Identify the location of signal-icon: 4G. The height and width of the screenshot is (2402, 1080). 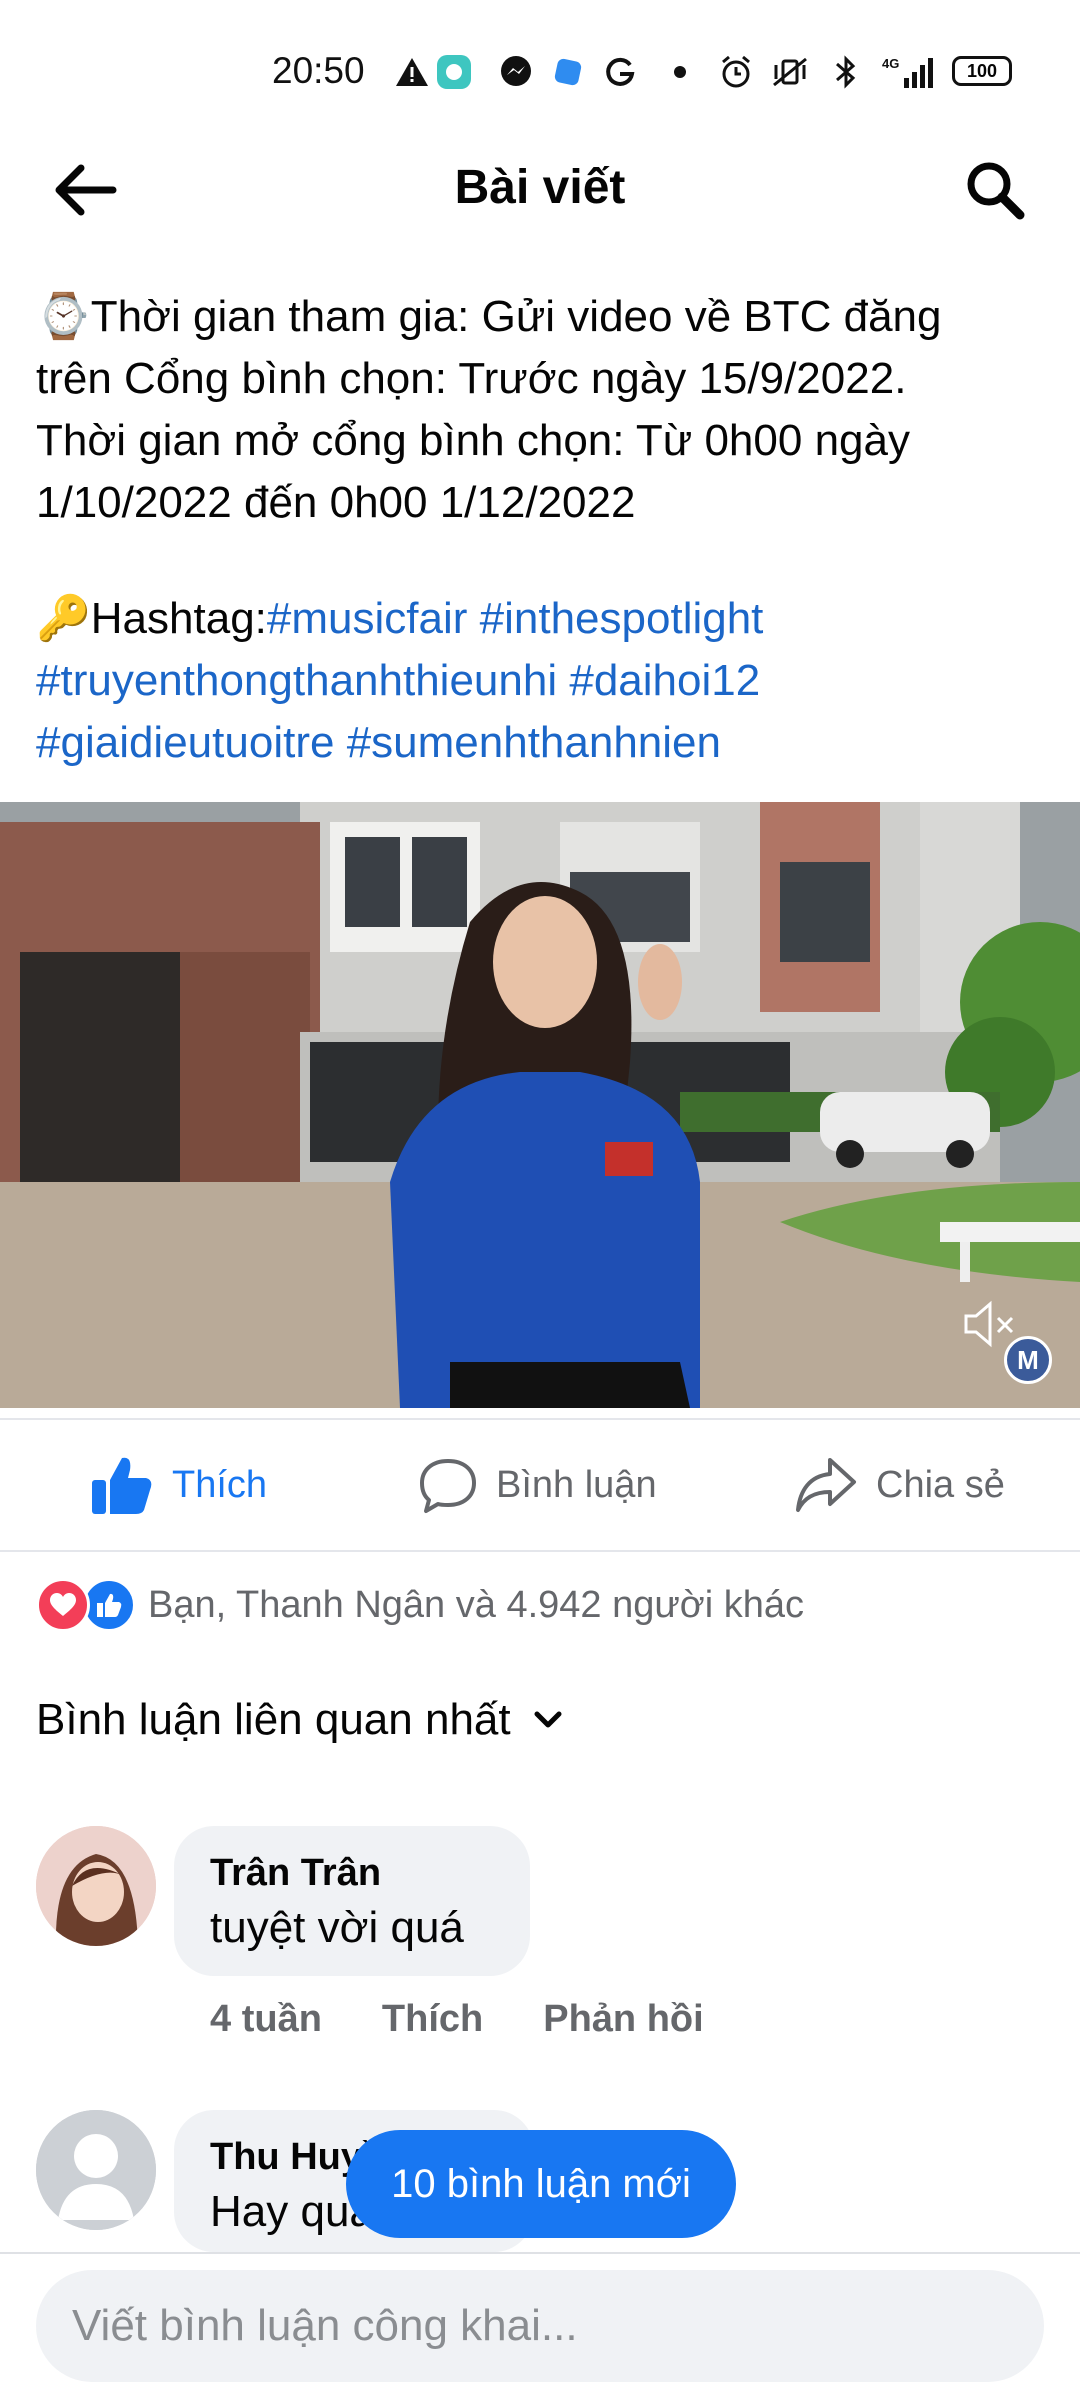
(908, 72).